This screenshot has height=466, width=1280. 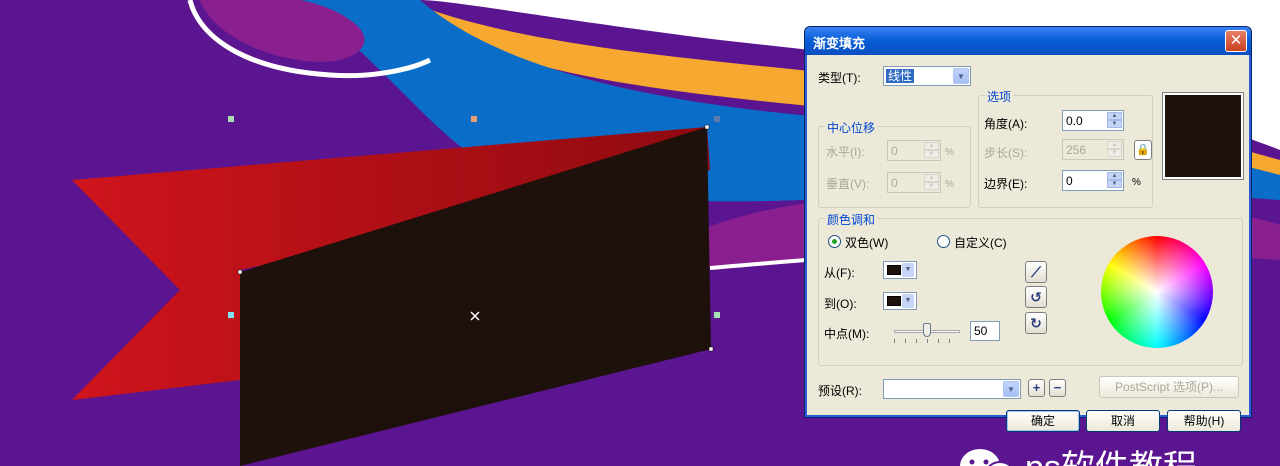 I want to click on steps-label: 步长(S):, so click(x=1006, y=153).